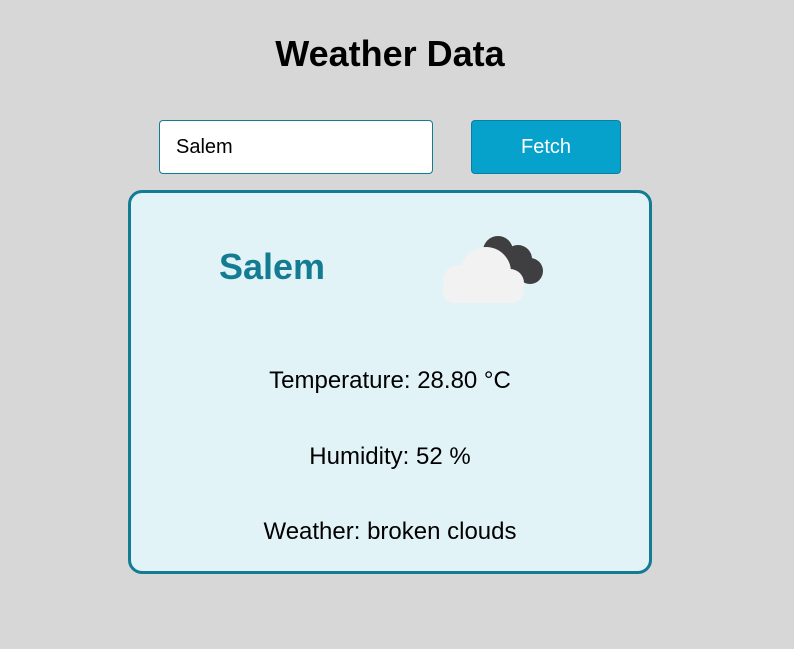  Describe the element at coordinates (443, 456) in the screenshot. I see `humidity-value: 52 %` at that location.